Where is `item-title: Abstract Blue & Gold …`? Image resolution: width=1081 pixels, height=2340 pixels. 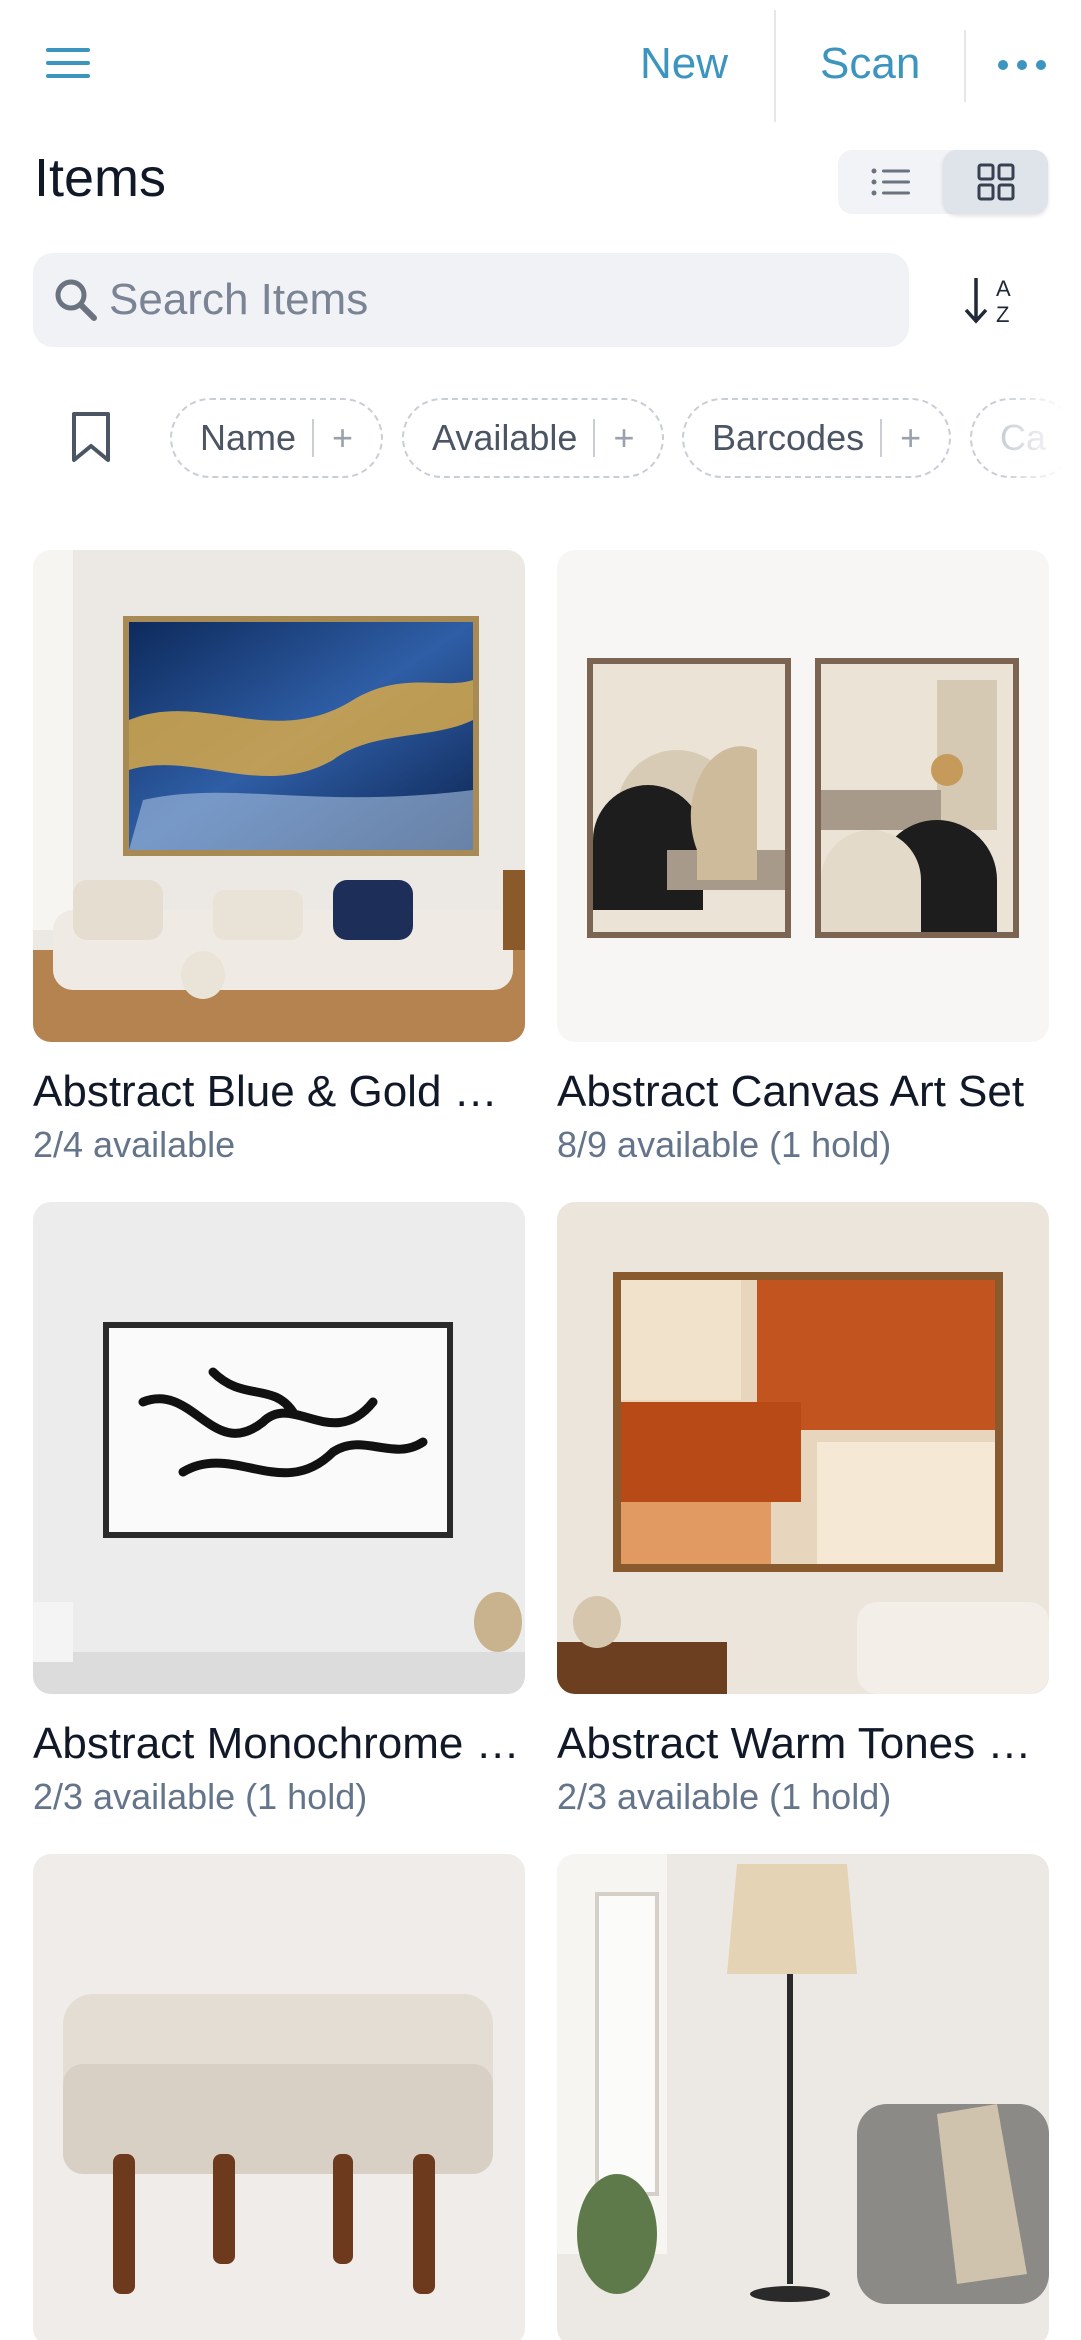
item-title: Abstract Blue & Gold … is located at coordinates (265, 1091).